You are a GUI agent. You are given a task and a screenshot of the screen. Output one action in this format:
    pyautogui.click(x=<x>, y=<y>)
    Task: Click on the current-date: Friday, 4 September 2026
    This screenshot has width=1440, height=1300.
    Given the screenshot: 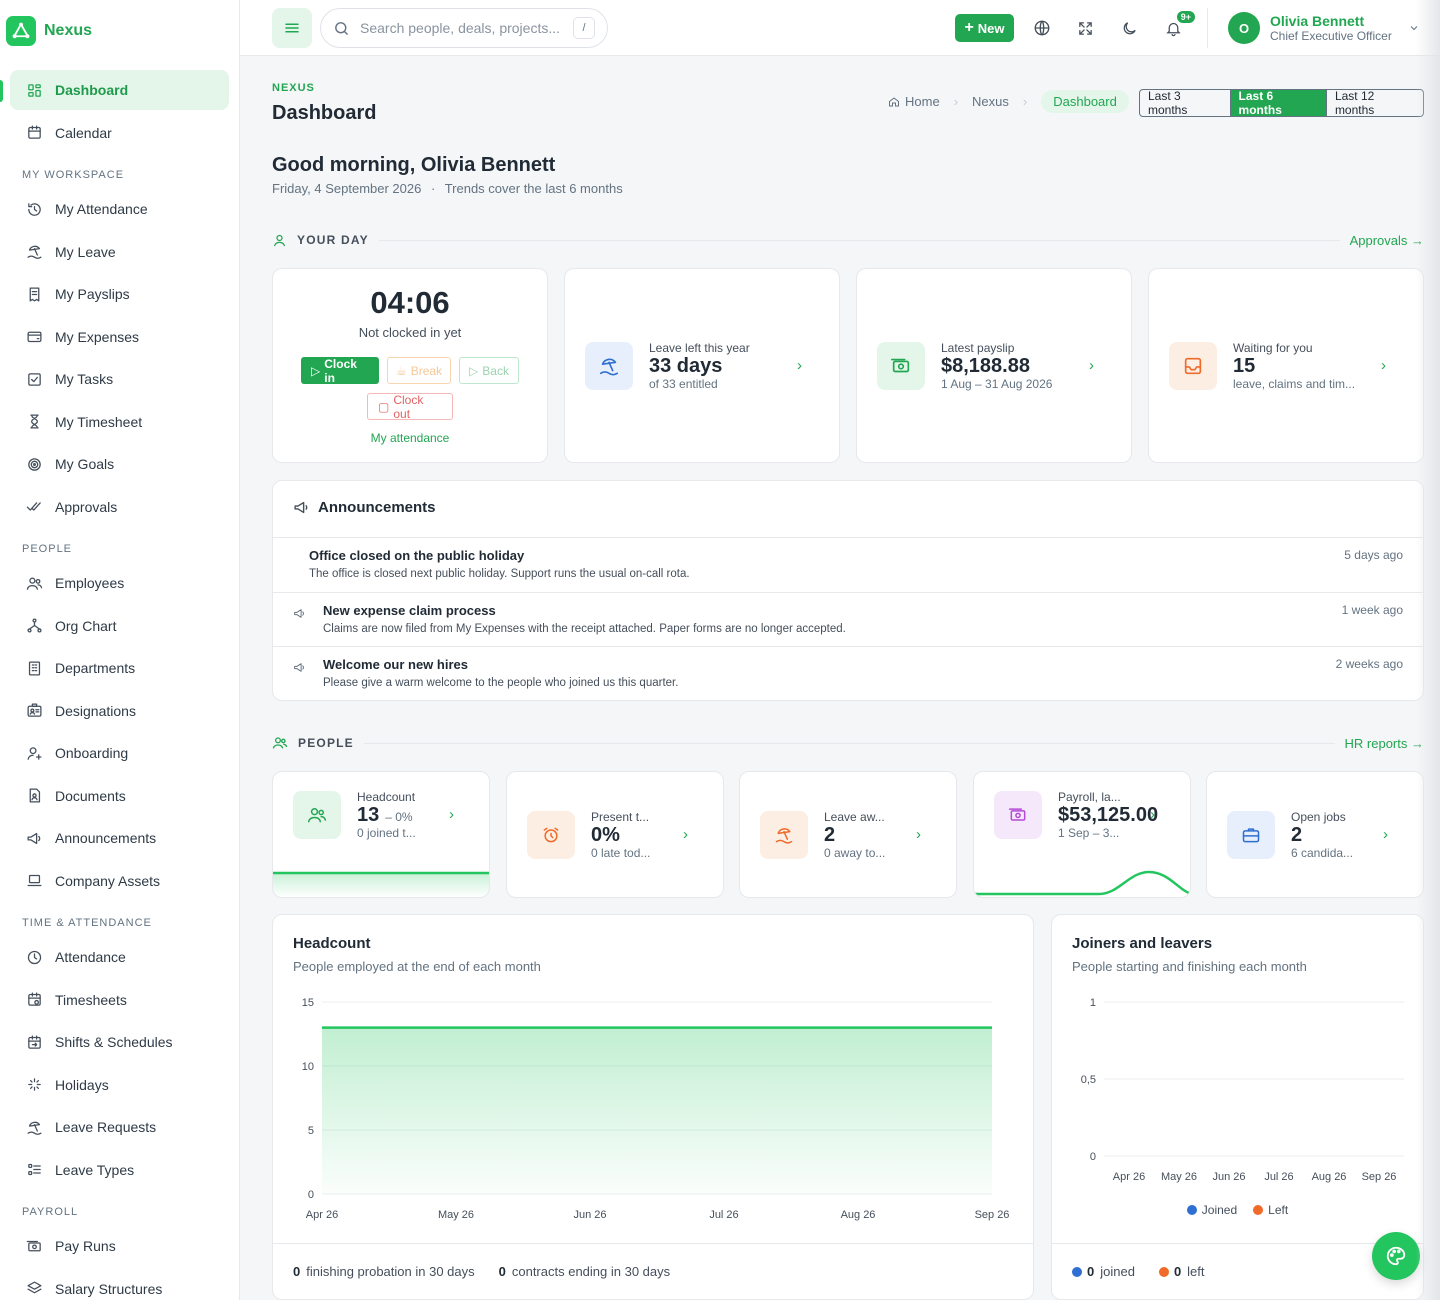 What is the action you would take?
    pyautogui.click(x=347, y=188)
    